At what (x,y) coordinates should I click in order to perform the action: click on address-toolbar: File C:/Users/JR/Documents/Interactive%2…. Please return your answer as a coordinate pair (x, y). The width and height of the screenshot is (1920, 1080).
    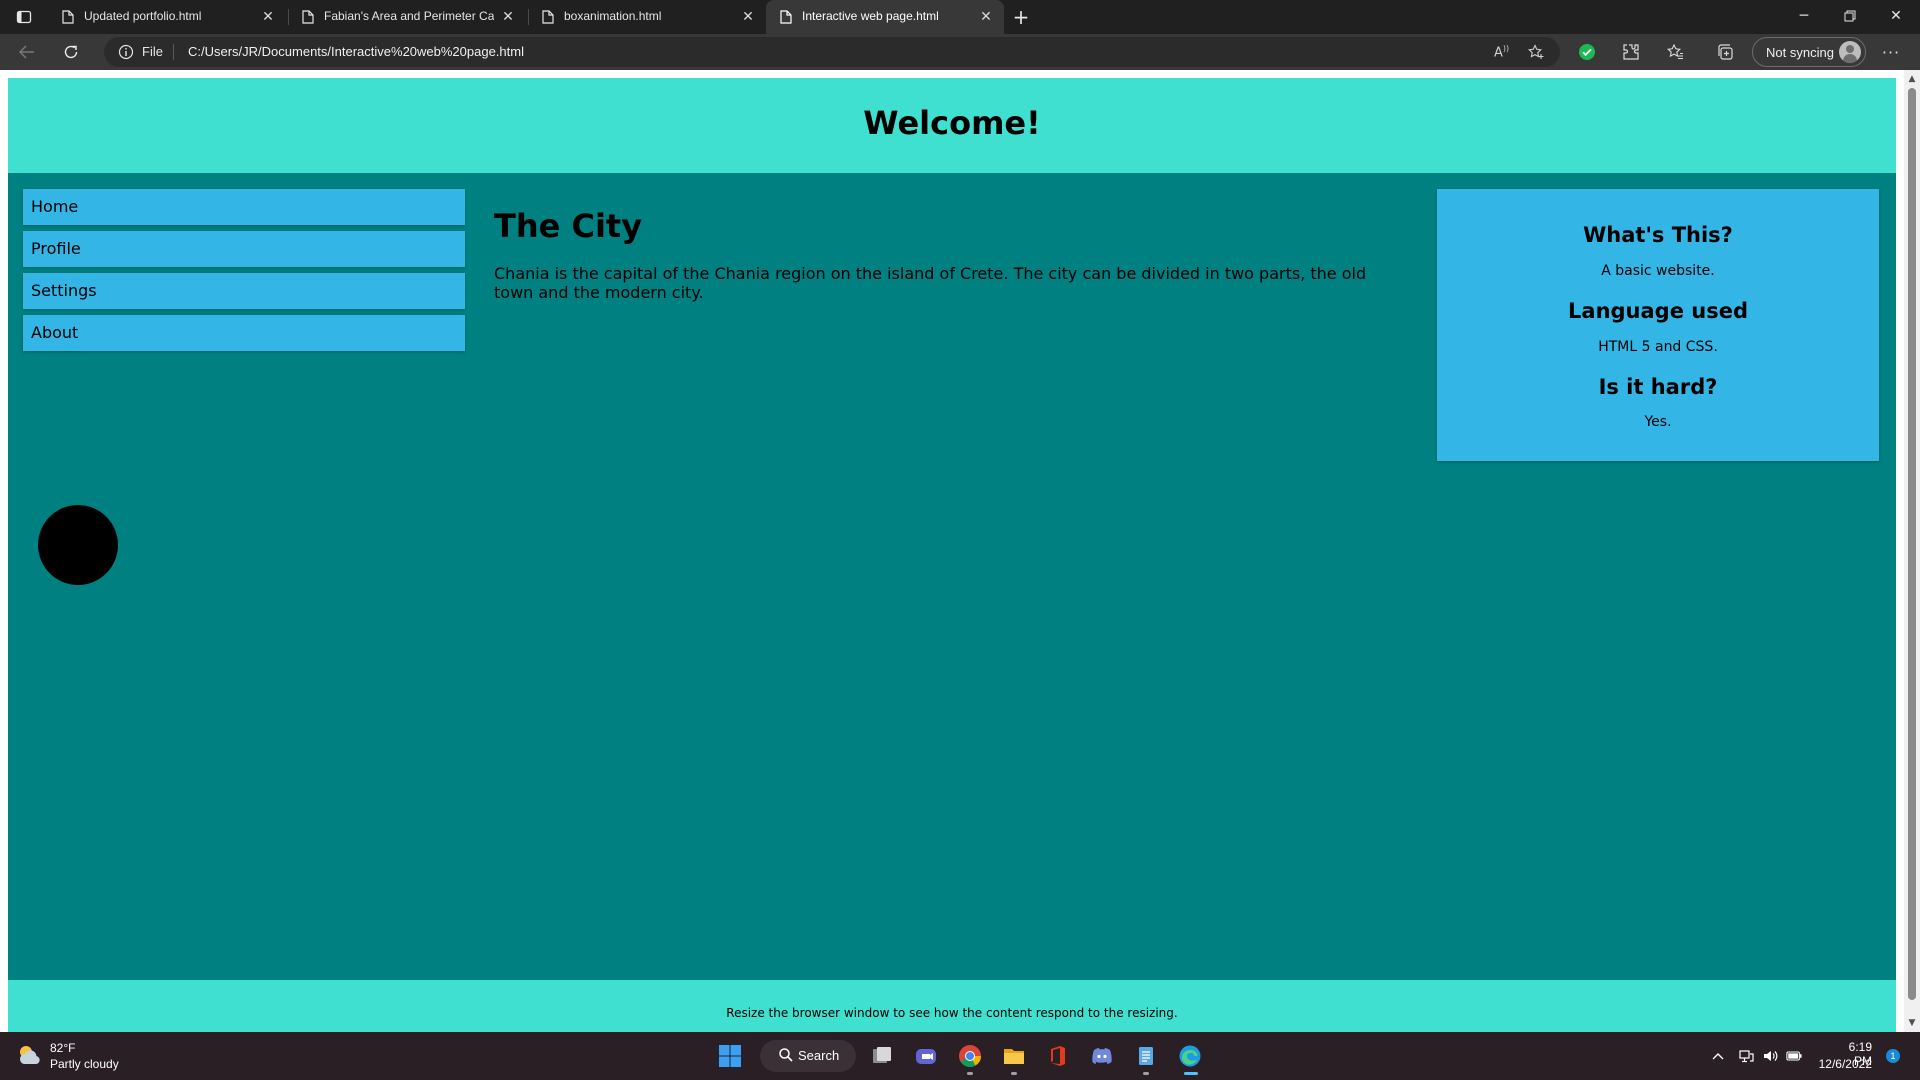
    Looking at the image, I should click on (960, 52).